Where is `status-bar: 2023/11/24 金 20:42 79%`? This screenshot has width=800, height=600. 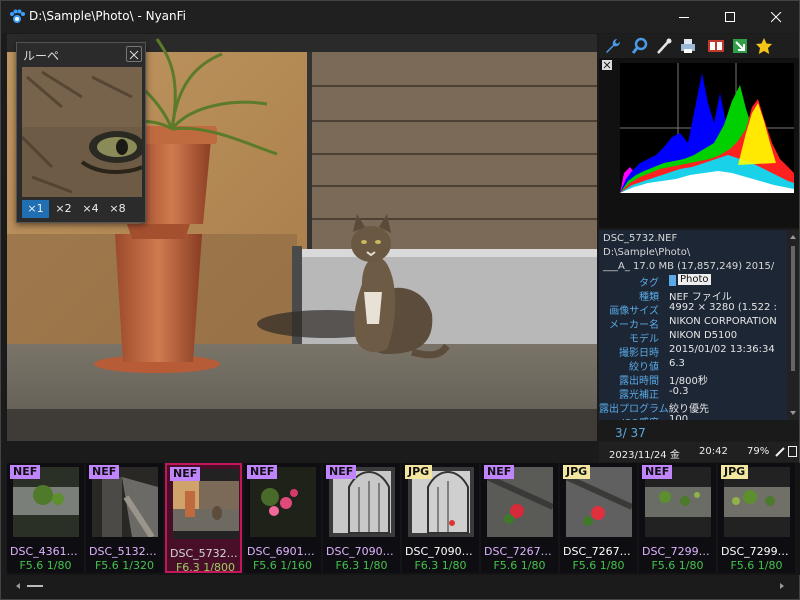
status-bar: 2023/11/24 金 20:42 79% is located at coordinates (699, 452).